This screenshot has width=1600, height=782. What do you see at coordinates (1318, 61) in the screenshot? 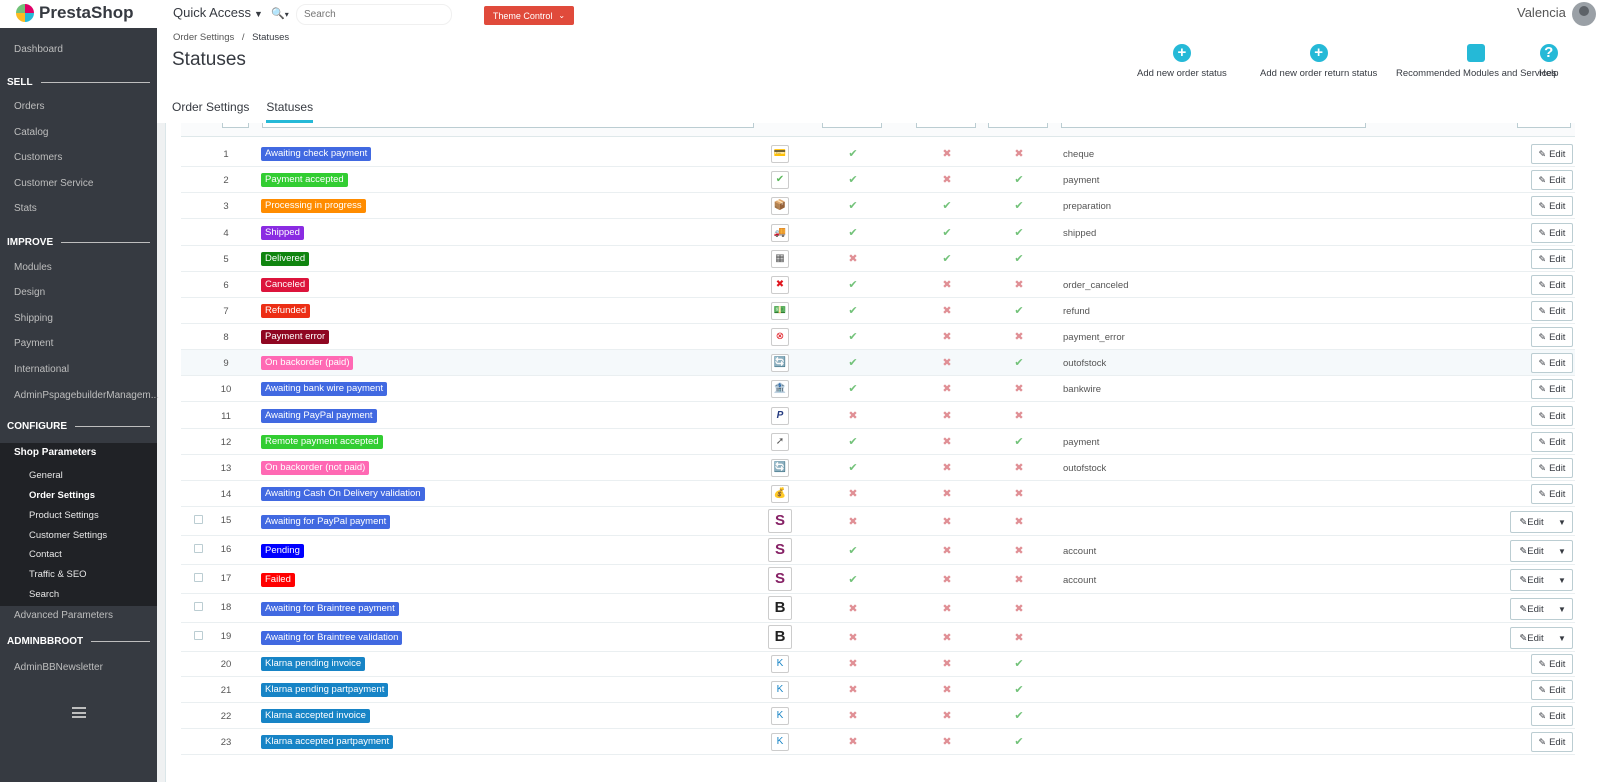
I see `add-return-status-button: + Add new order return status` at bounding box center [1318, 61].